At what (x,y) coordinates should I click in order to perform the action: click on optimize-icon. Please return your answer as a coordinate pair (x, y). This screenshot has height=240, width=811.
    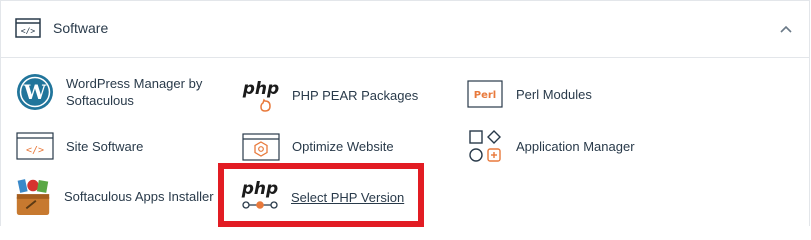
    Looking at the image, I should click on (261, 146).